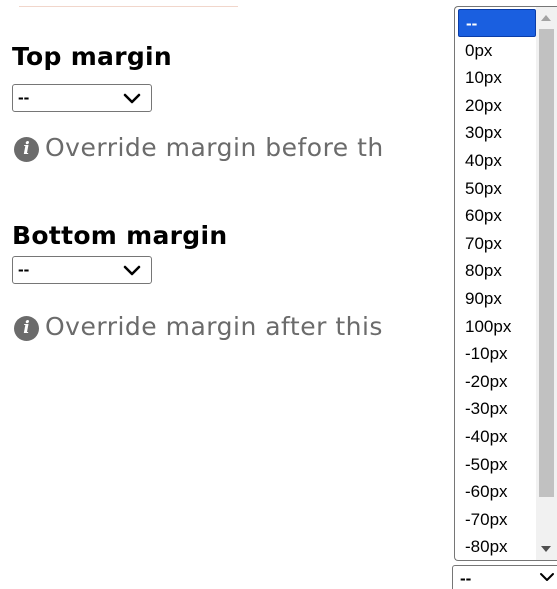  Describe the element at coordinates (497, 216) in the screenshot. I see `dropdown-option: 60px` at that location.